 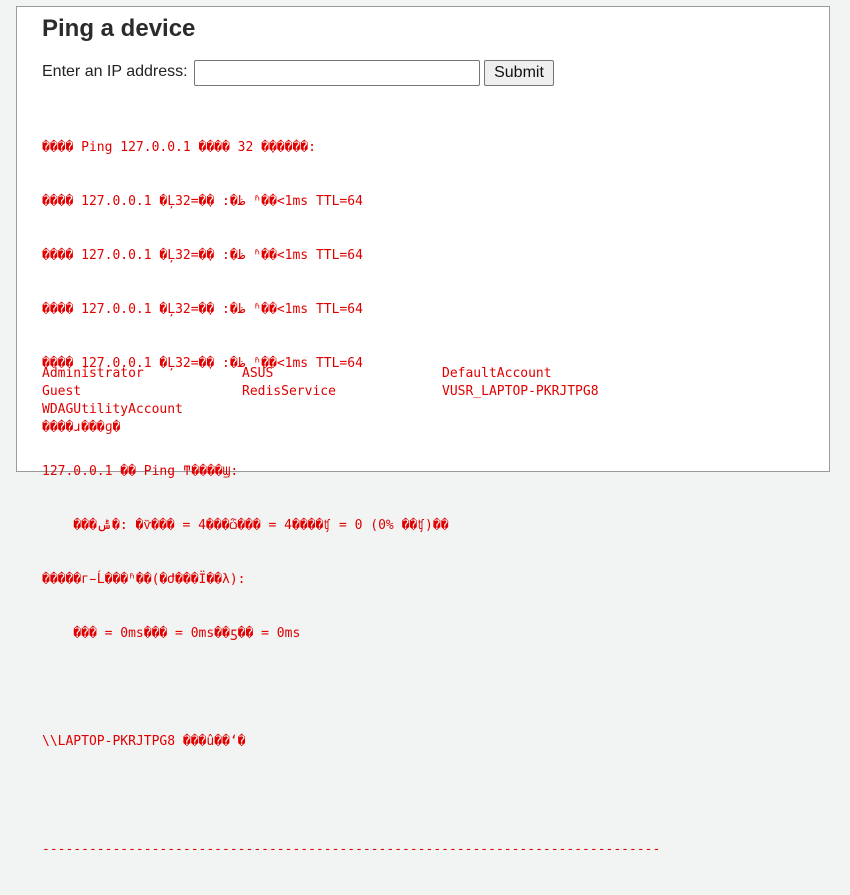 What do you see at coordinates (62, 391) in the screenshot?
I see `account-name: Guest` at bounding box center [62, 391].